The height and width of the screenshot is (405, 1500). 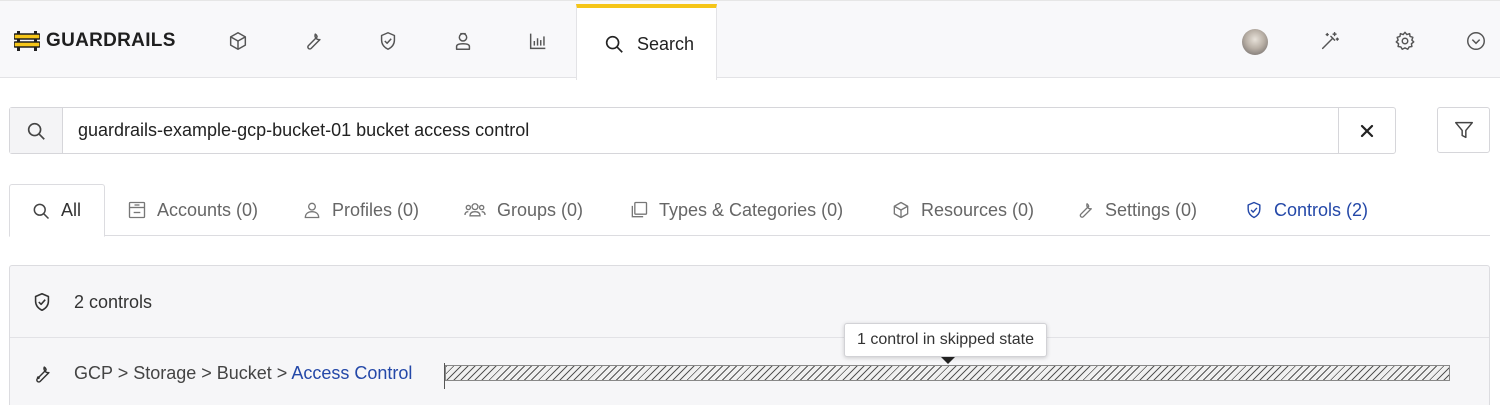 I want to click on filter-button, so click(x=1463, y=130).